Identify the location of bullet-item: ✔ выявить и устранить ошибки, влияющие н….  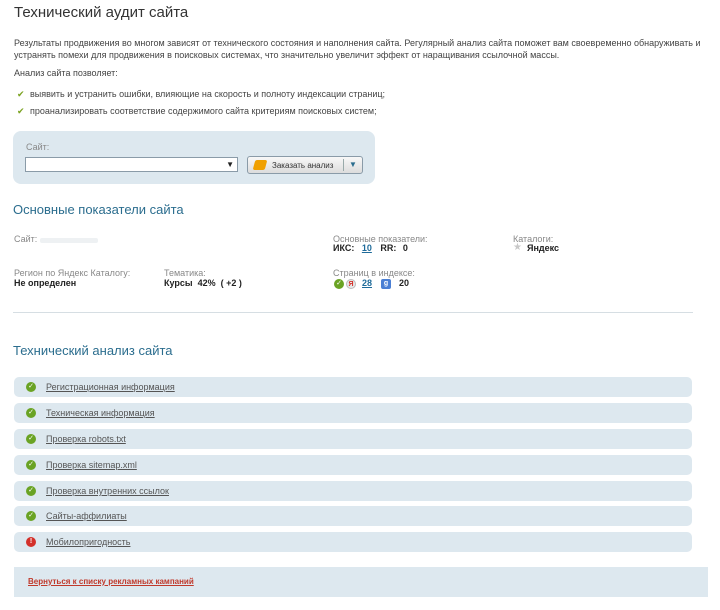
(201, 94).